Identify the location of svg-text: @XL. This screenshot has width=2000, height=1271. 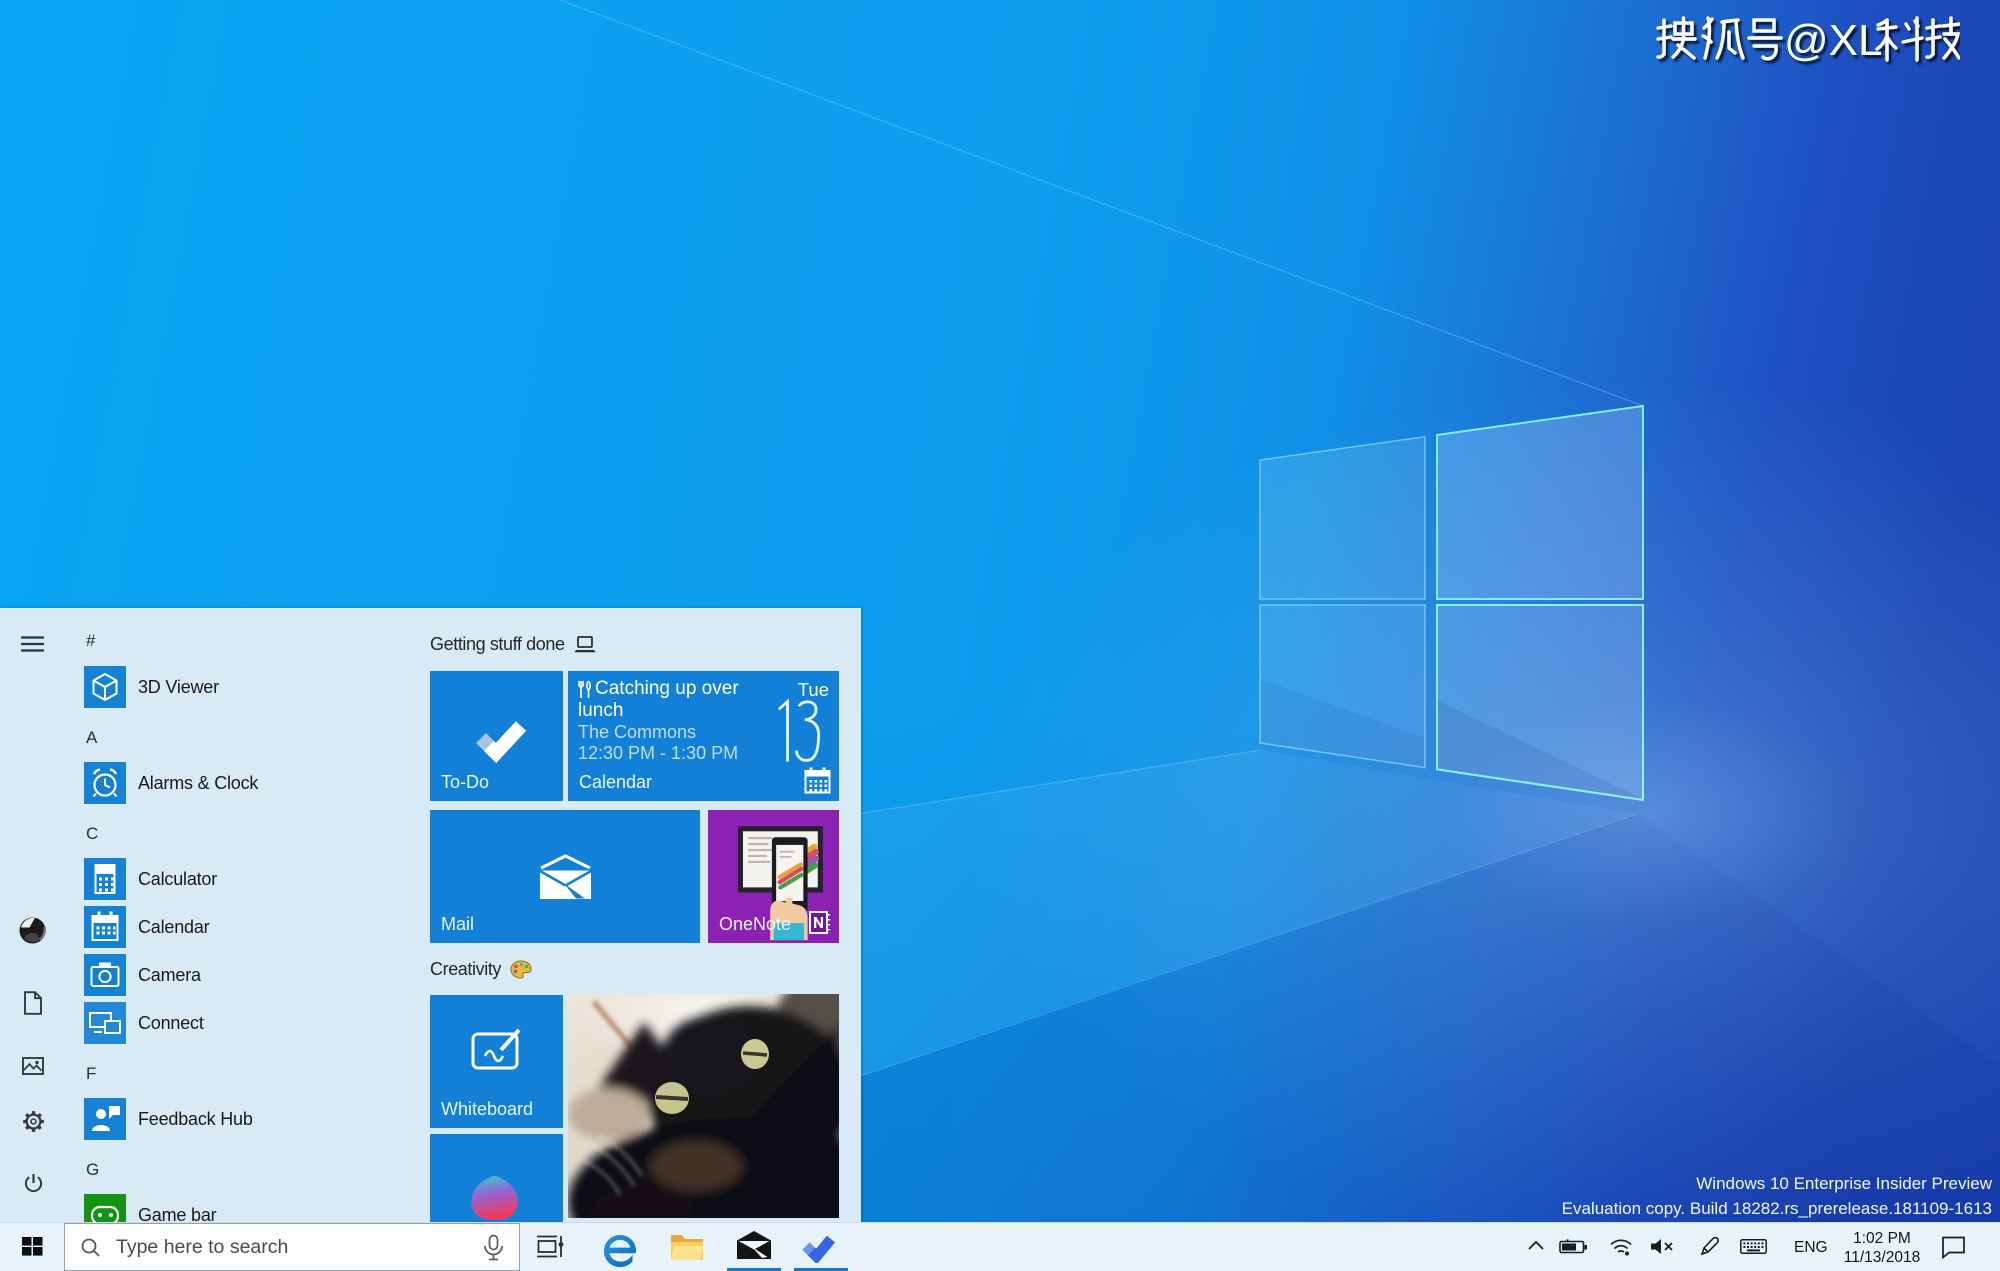
(1833, 40).